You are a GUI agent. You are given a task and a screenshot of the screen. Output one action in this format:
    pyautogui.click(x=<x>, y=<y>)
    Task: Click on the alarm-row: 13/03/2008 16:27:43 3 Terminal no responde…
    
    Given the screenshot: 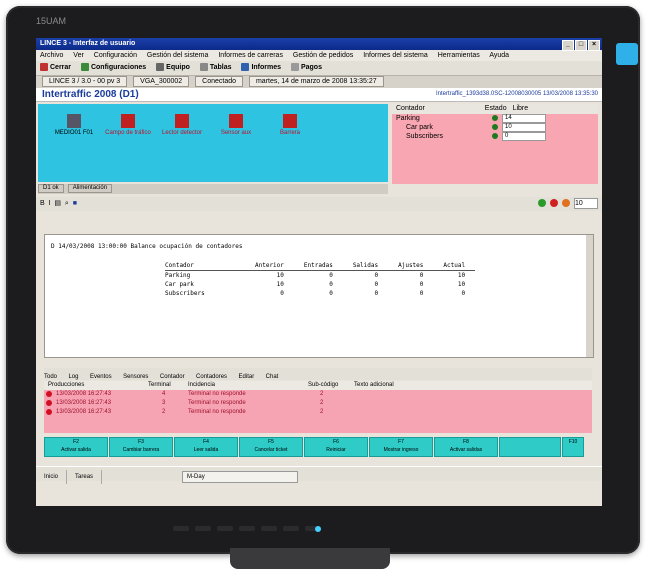 What is the action you would take?
    pyautogui.click(x=318, y=403)
    